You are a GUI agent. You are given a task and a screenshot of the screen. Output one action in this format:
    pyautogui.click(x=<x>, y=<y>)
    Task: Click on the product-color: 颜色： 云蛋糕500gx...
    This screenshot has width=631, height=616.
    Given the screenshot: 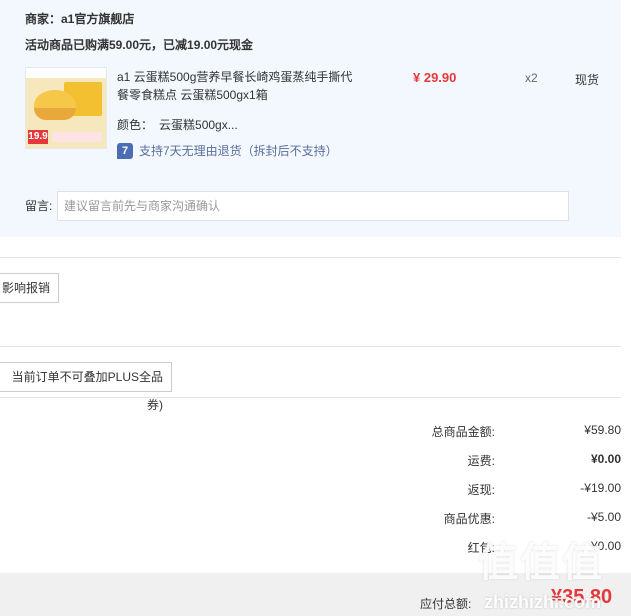 What is the action you would take?
    pyautogui.click(x=177, y=124)
    